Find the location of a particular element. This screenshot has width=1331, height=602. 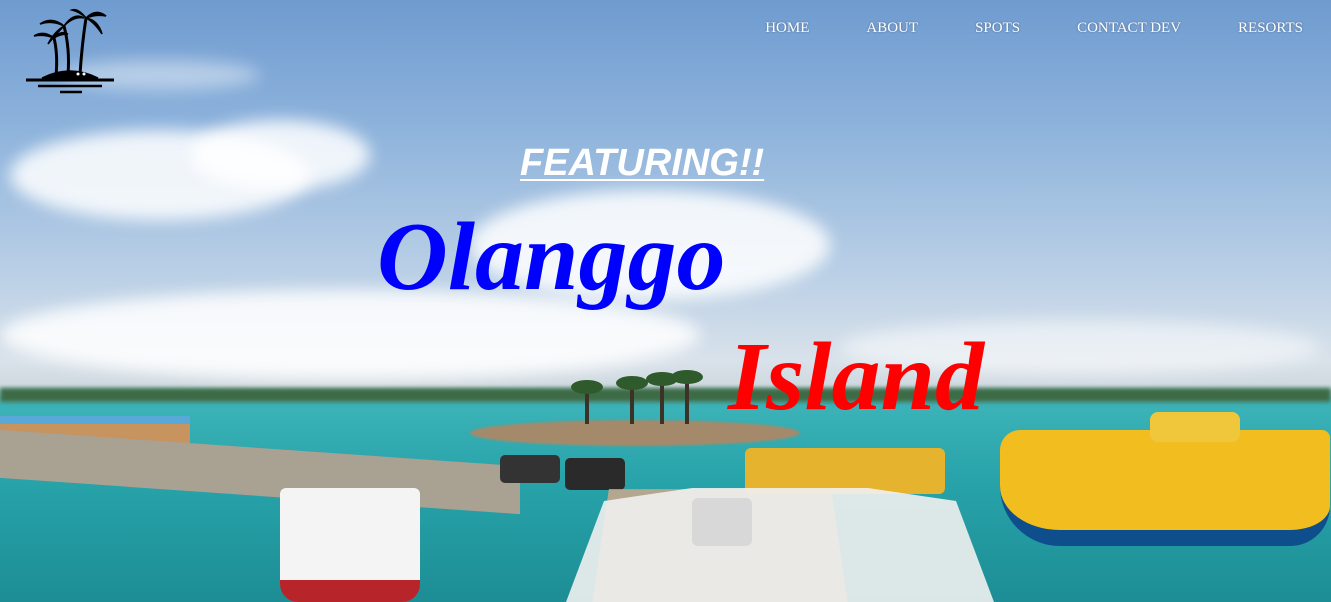

nav-home-link: HOME is located at coordinates (787, 28).